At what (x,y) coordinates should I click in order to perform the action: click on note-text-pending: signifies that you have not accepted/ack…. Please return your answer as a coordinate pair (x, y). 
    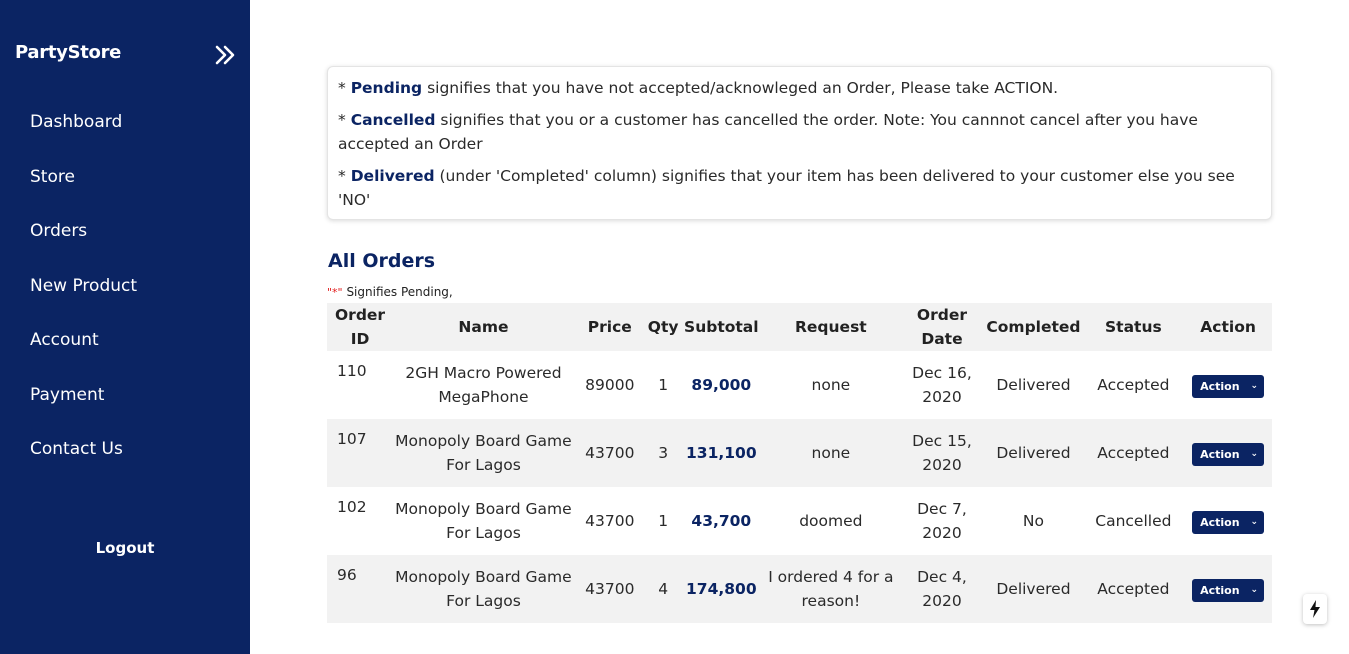
    Looking at the image, I should click on (740, 88).